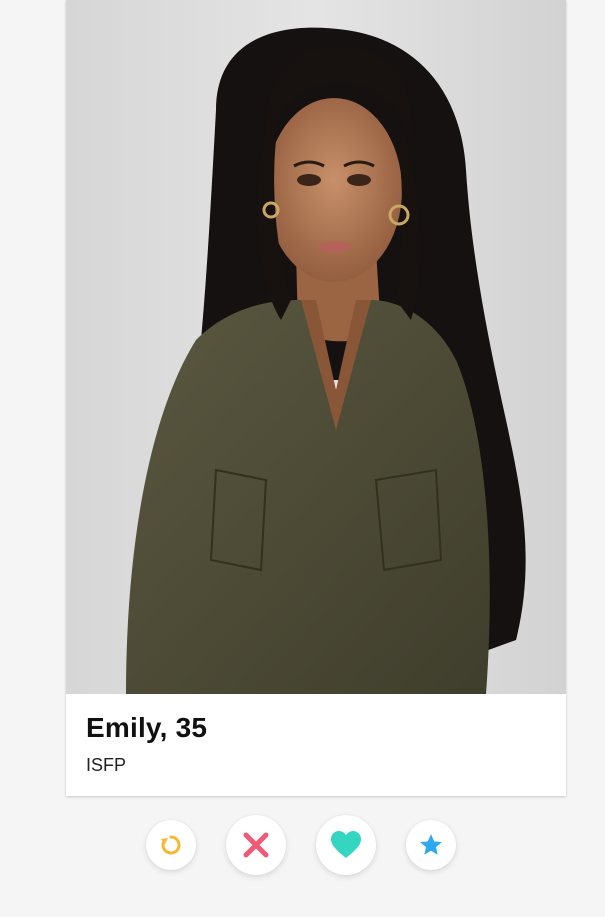 The width and height of the screenshot is (605, 917). I want to click on dislike-button, so click(256, 845).